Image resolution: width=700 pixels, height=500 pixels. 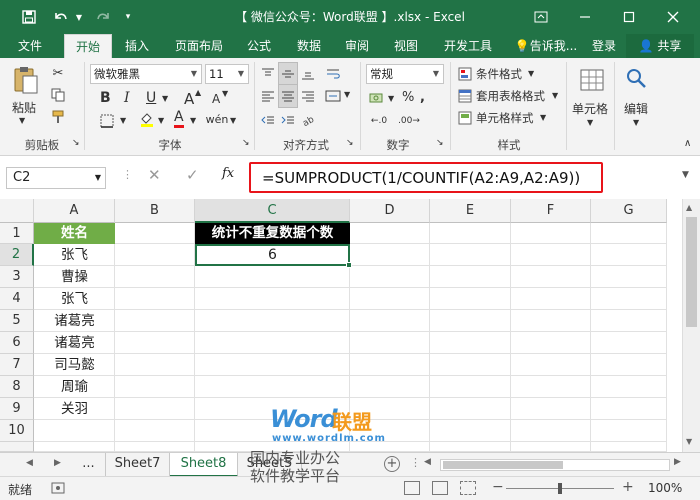 What do you see at coordinates (333, 96) in the screenshot?
I see `merge-center-icon` at bounding box center [333, 96].